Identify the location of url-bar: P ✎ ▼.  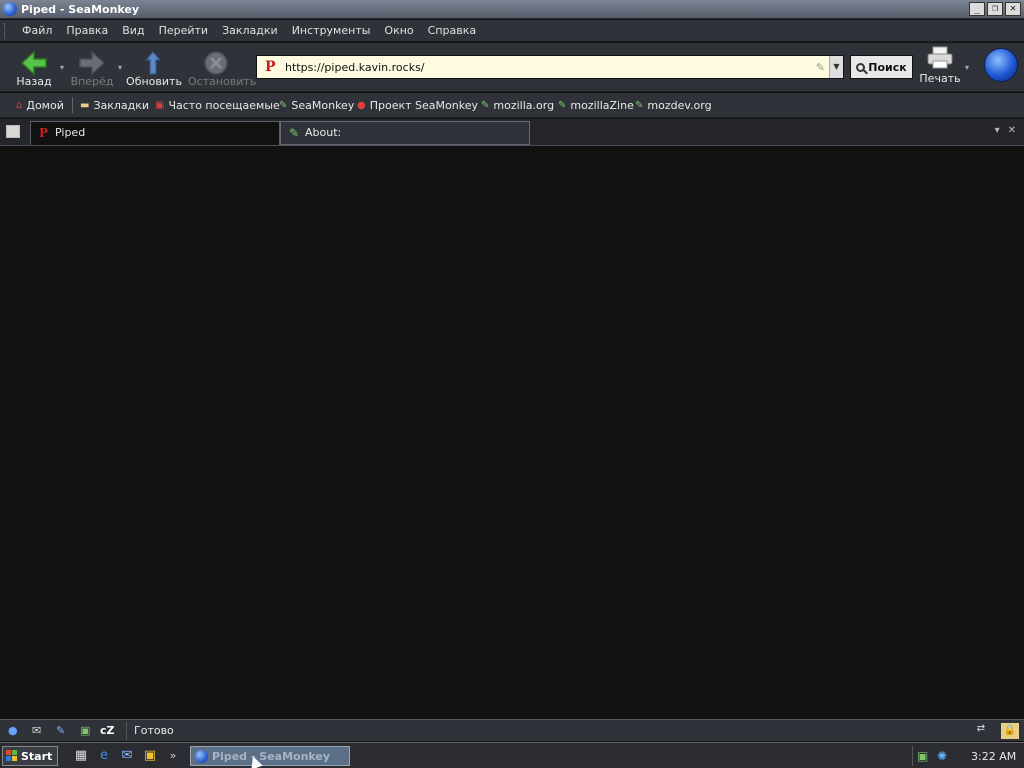
(550, 67).